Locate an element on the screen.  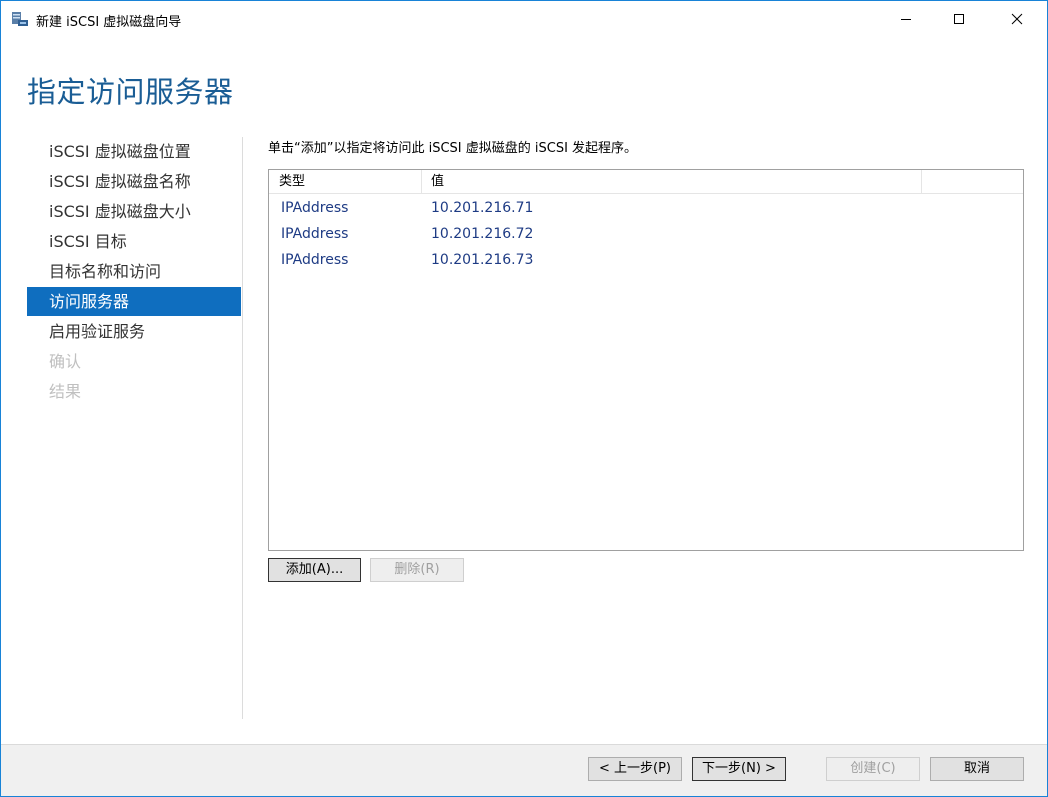
table-row: IPAddress 10.201.216.72 is located at coordinates (646, 234).